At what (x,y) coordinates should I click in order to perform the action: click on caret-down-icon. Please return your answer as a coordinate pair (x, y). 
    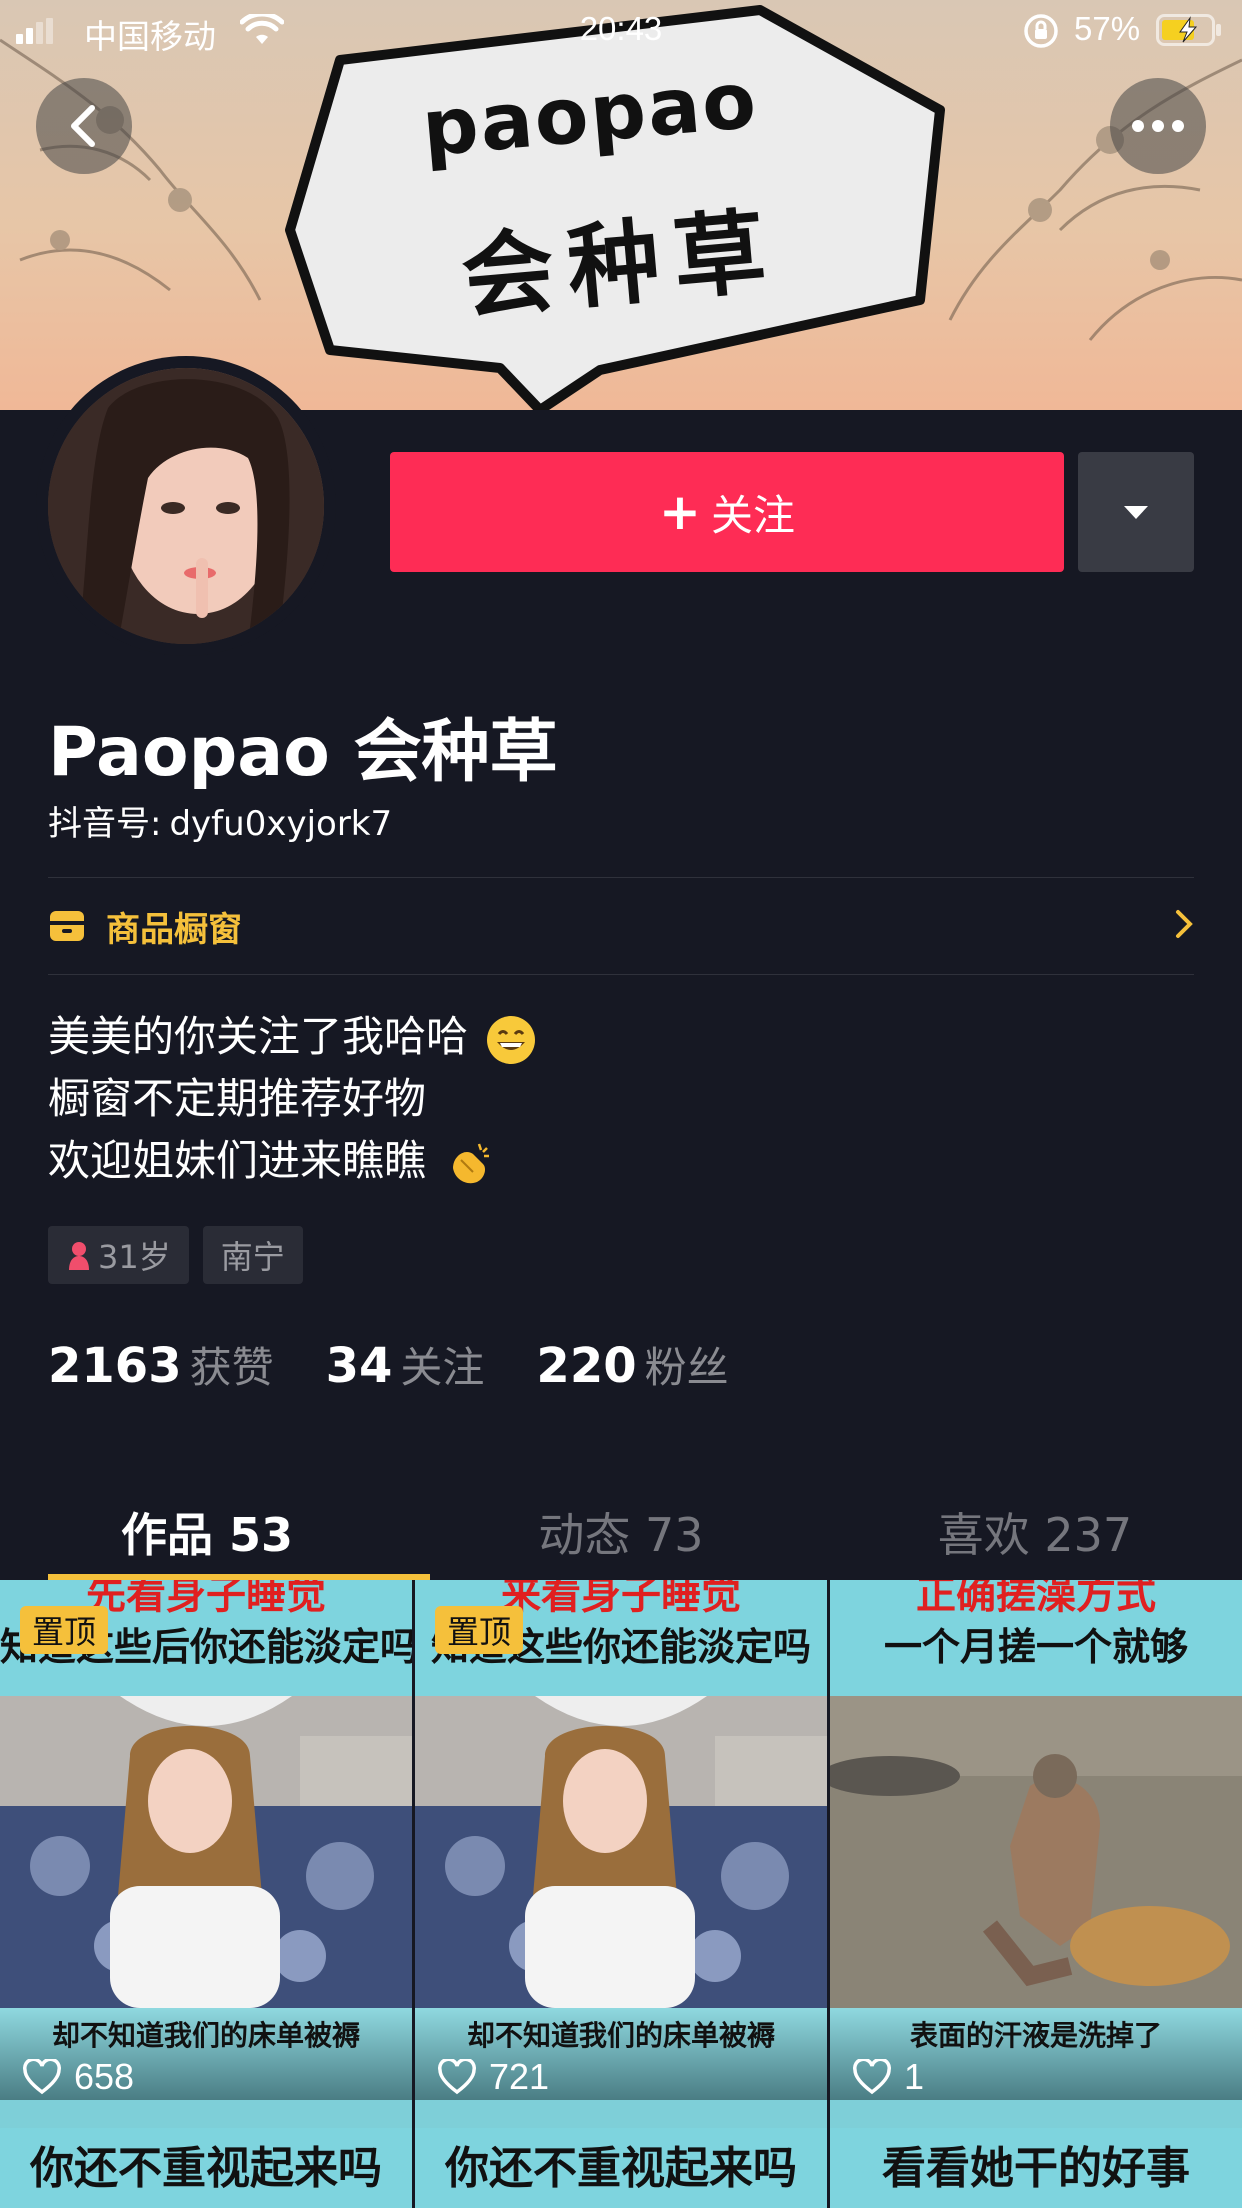
    Looking at the image, I should click on (1136, 512).